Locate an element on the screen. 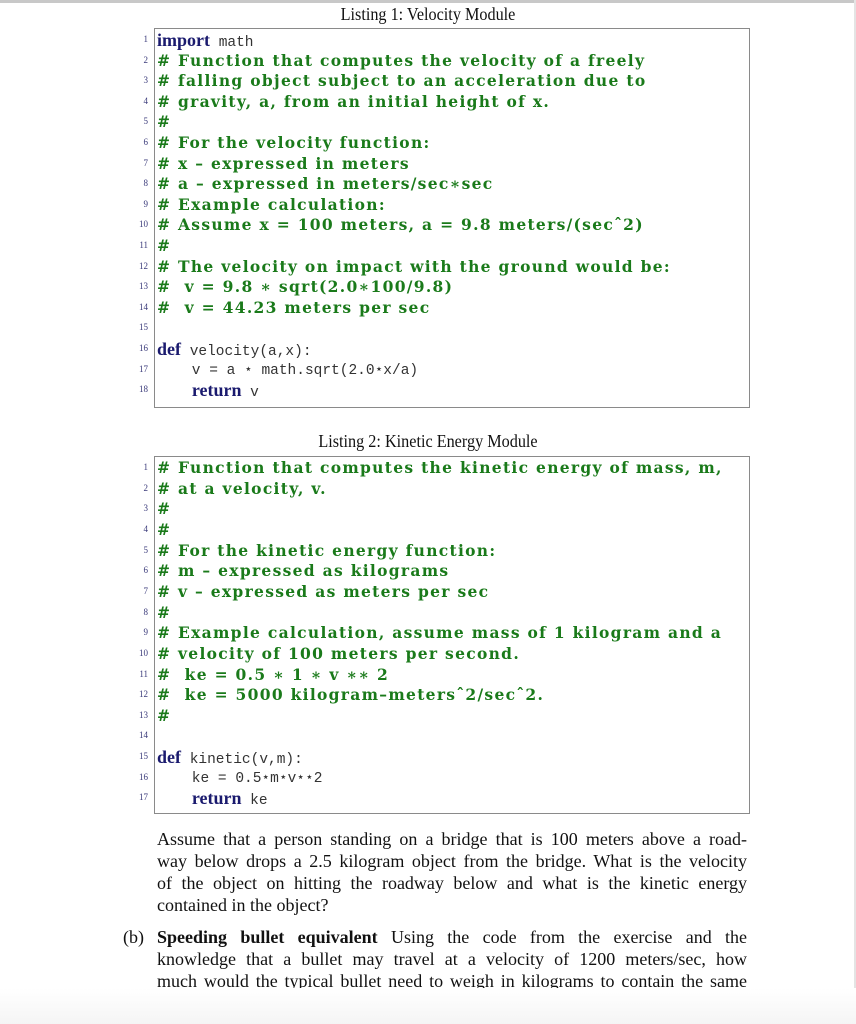 The height and width of the screenshot is (1024, 856). line-number: 13 is located at coordinates (143, 714).